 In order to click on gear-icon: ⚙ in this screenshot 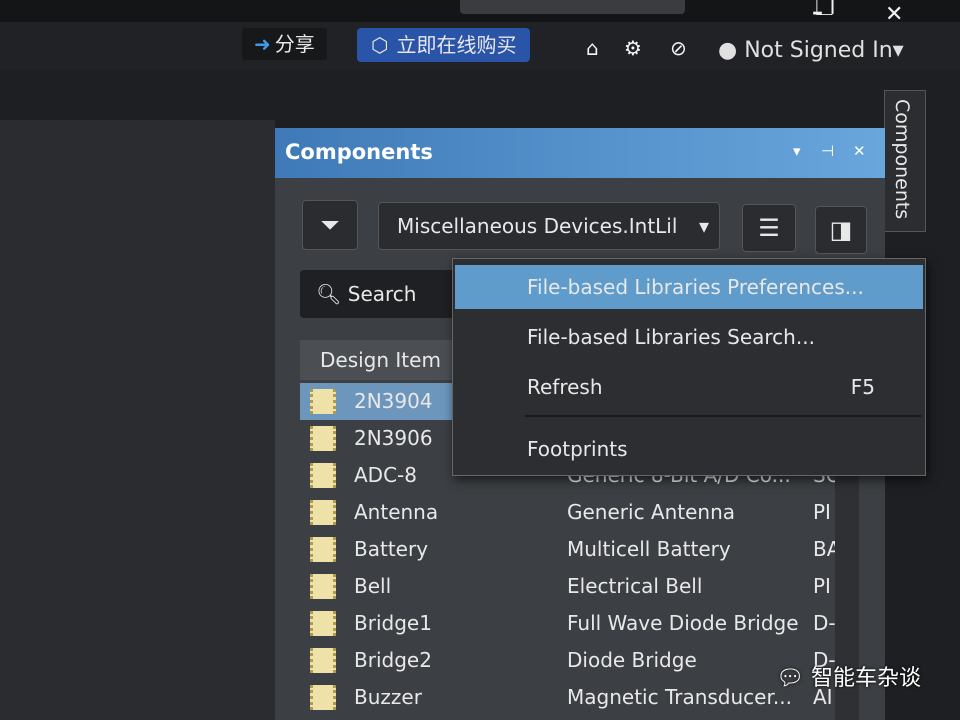, I will do `click(633, 48)`.